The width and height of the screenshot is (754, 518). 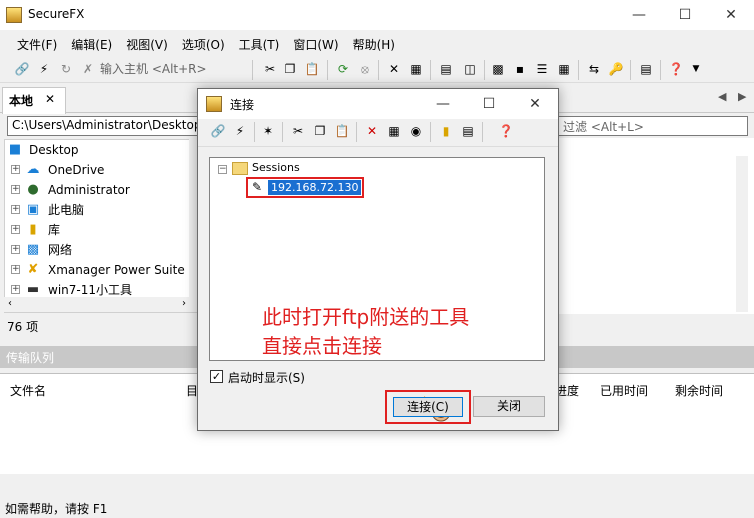 I want to click on dialog-minimize-button: —, so click(x=443, y=104).